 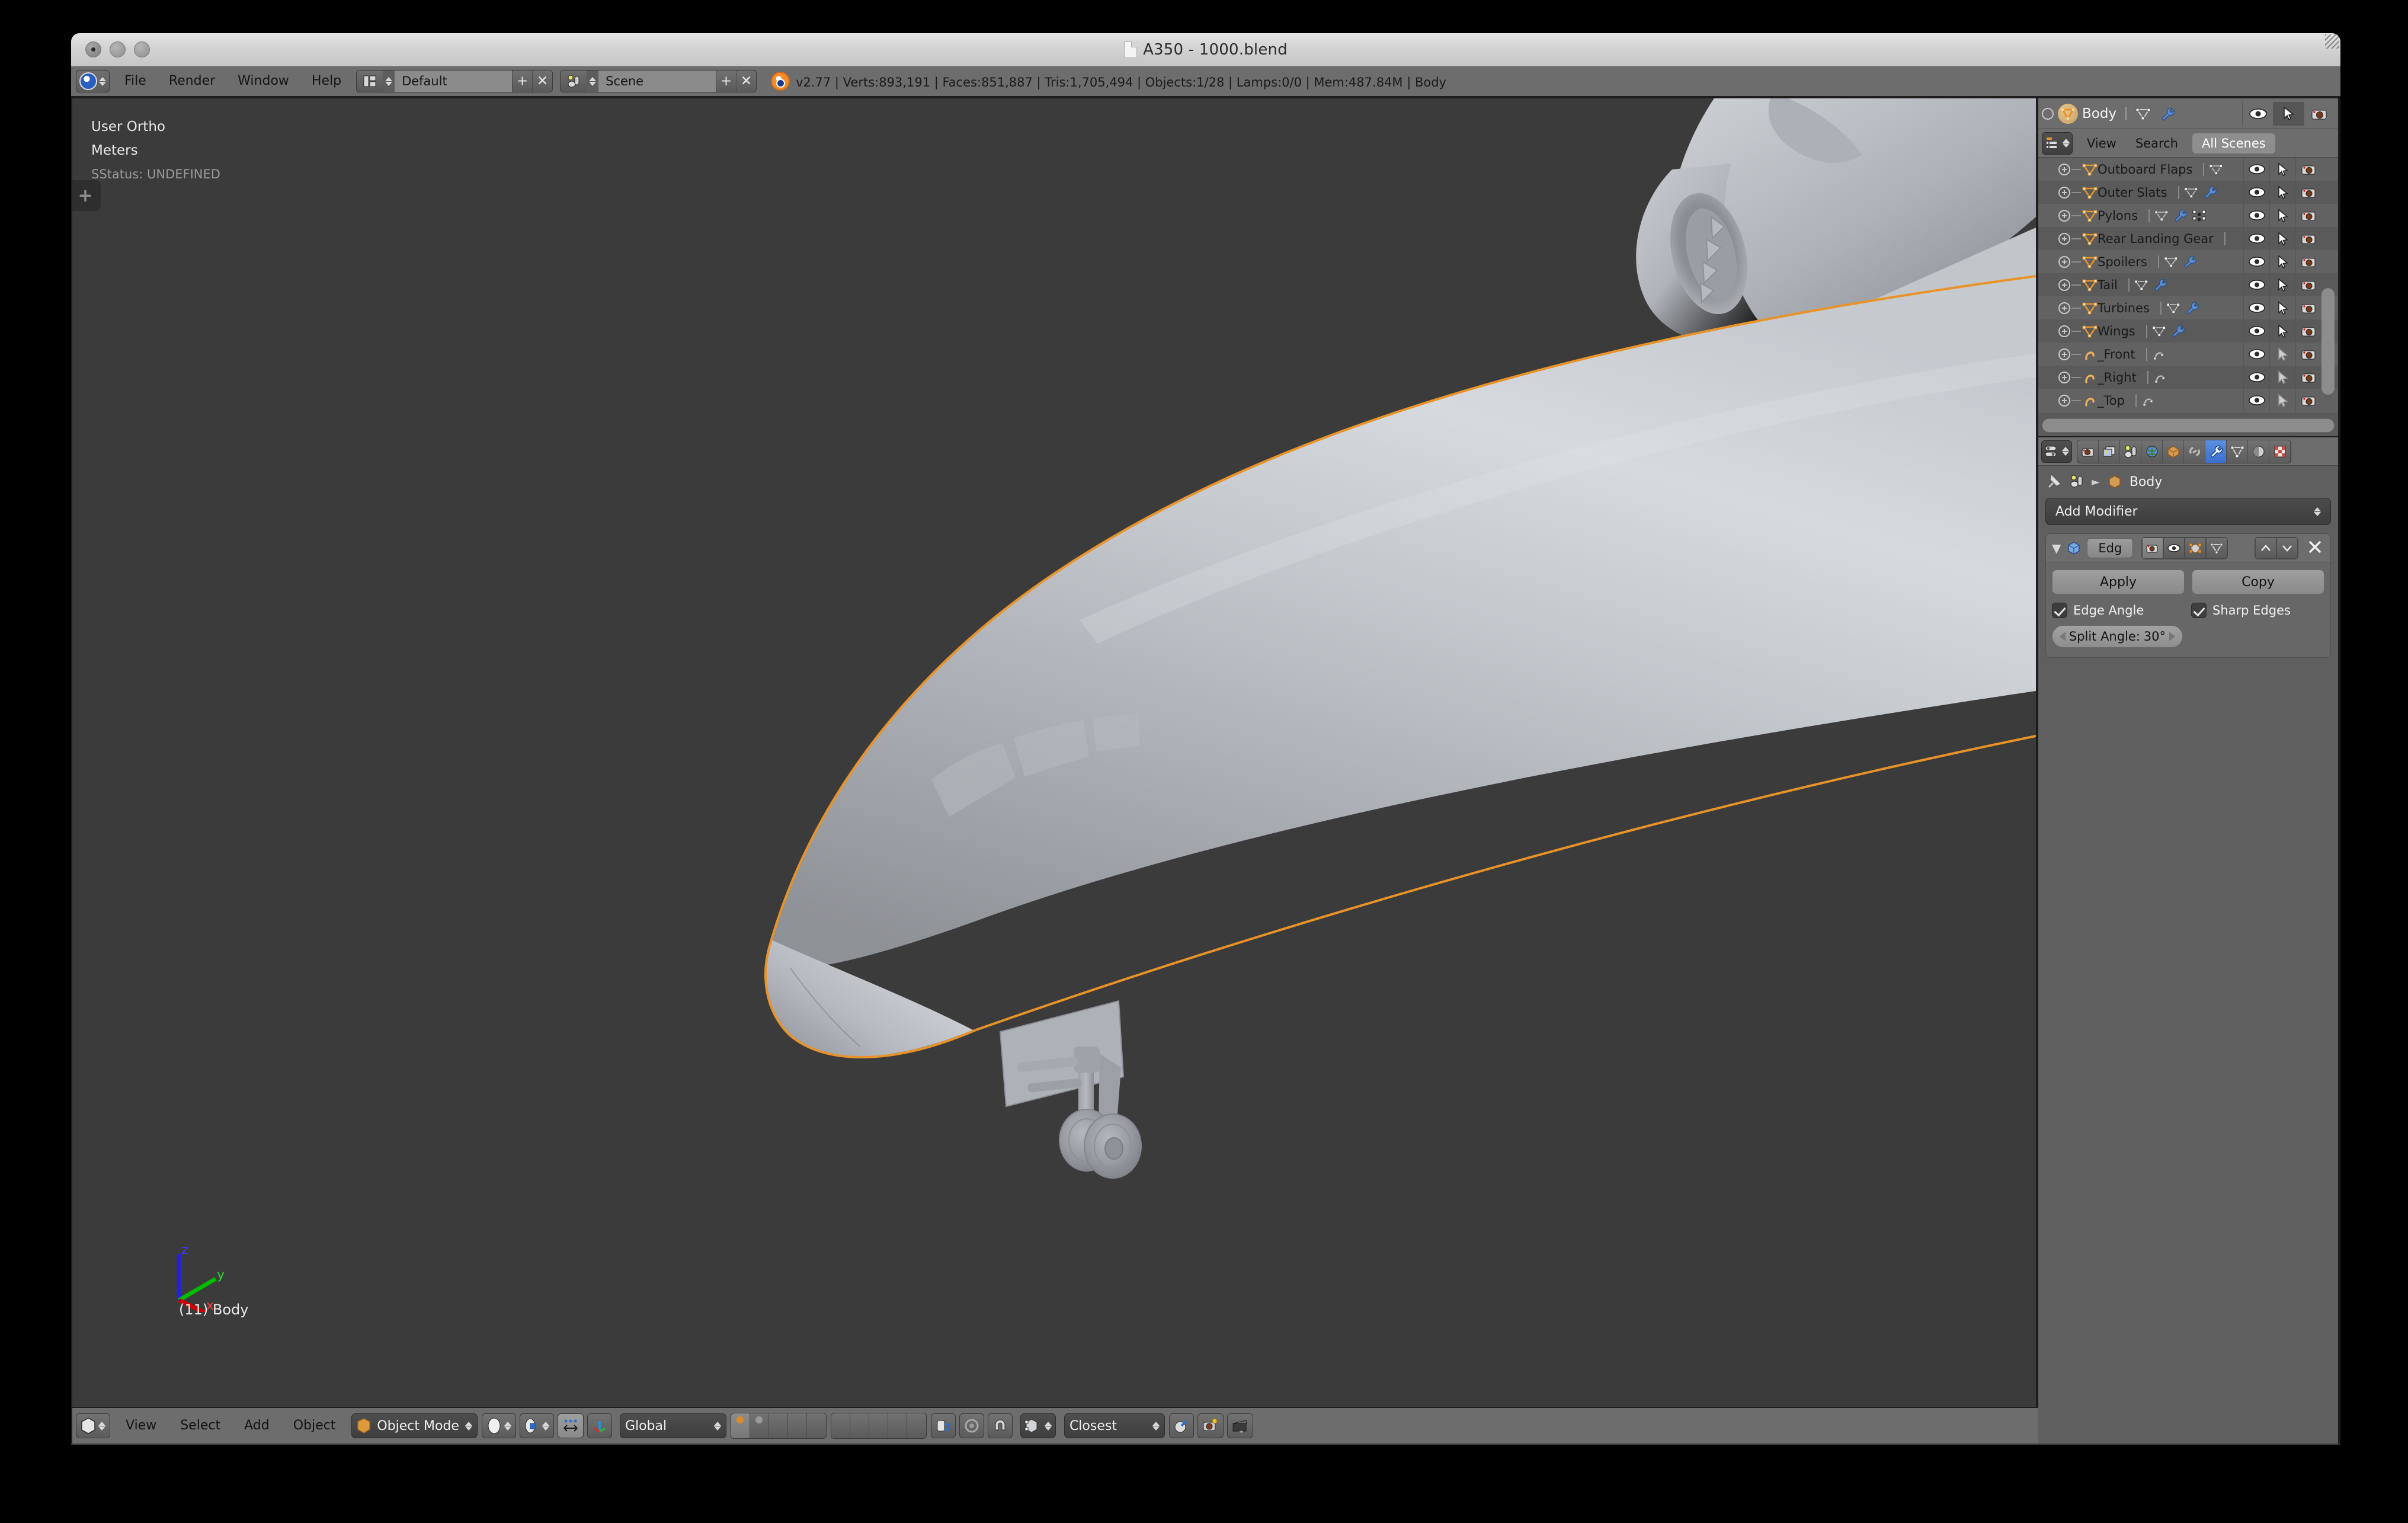 What do you see at coordinates (93, 81) in the screenshot?
I see `editor-type-selector` at bounding box center [93, 81].